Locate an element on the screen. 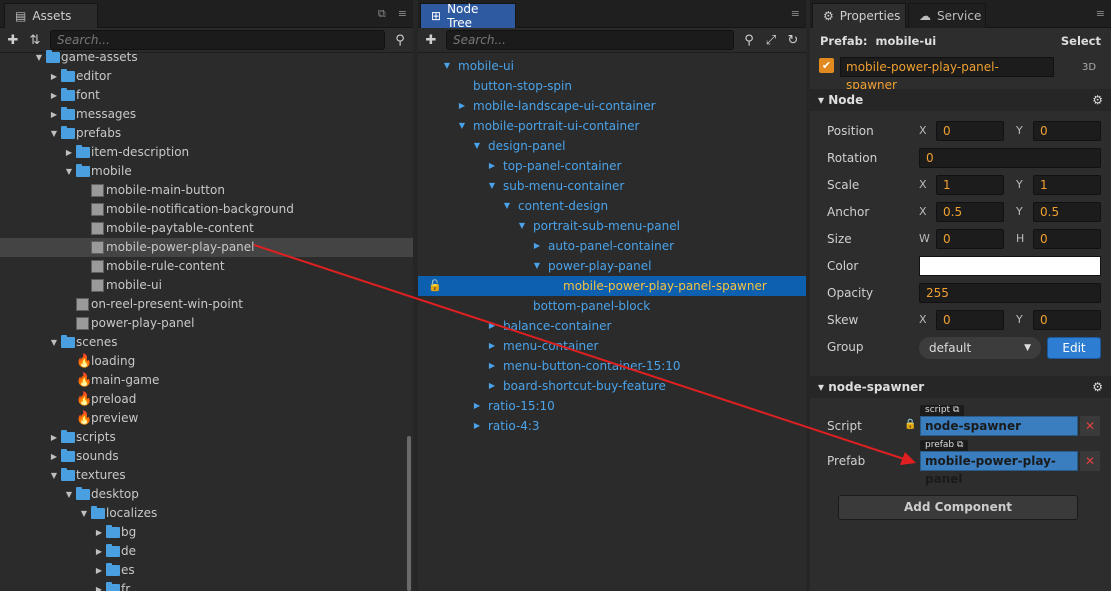  node-tree-row: ▶ board-shortcut-buy-feature is located at coordinates (612, 386).